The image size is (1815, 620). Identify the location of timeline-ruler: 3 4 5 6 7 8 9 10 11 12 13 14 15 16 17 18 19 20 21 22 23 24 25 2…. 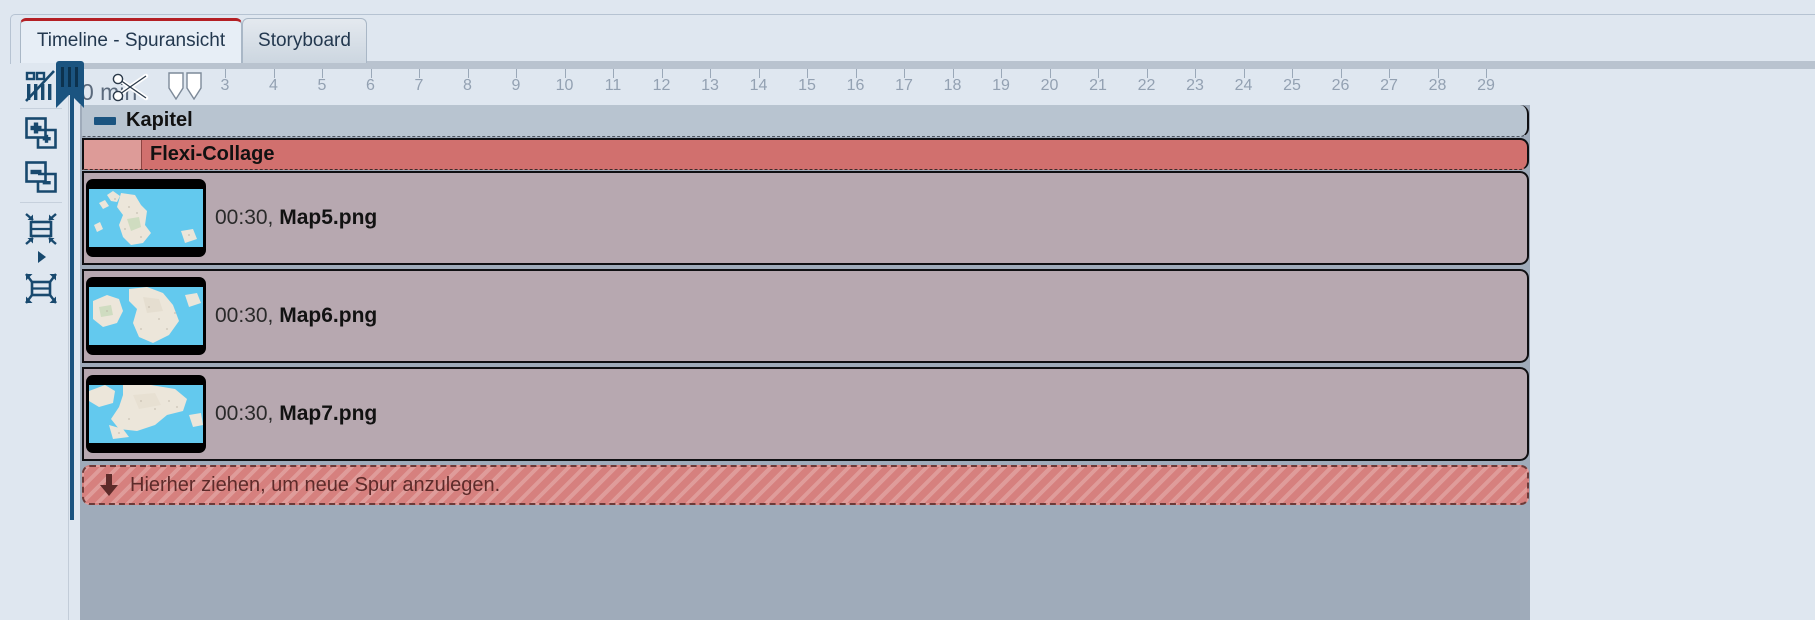
(942, 83).